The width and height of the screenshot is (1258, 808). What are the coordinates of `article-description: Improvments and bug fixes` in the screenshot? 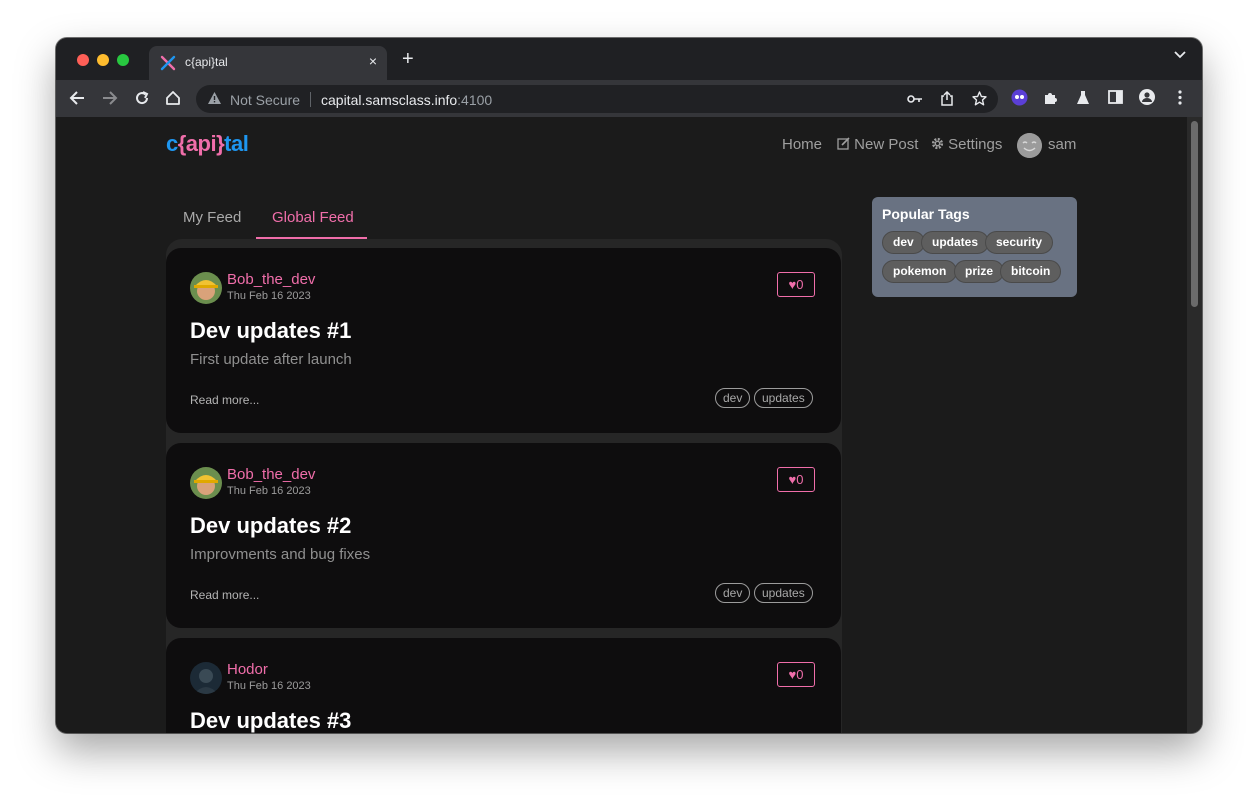 It's located at (280, 554).